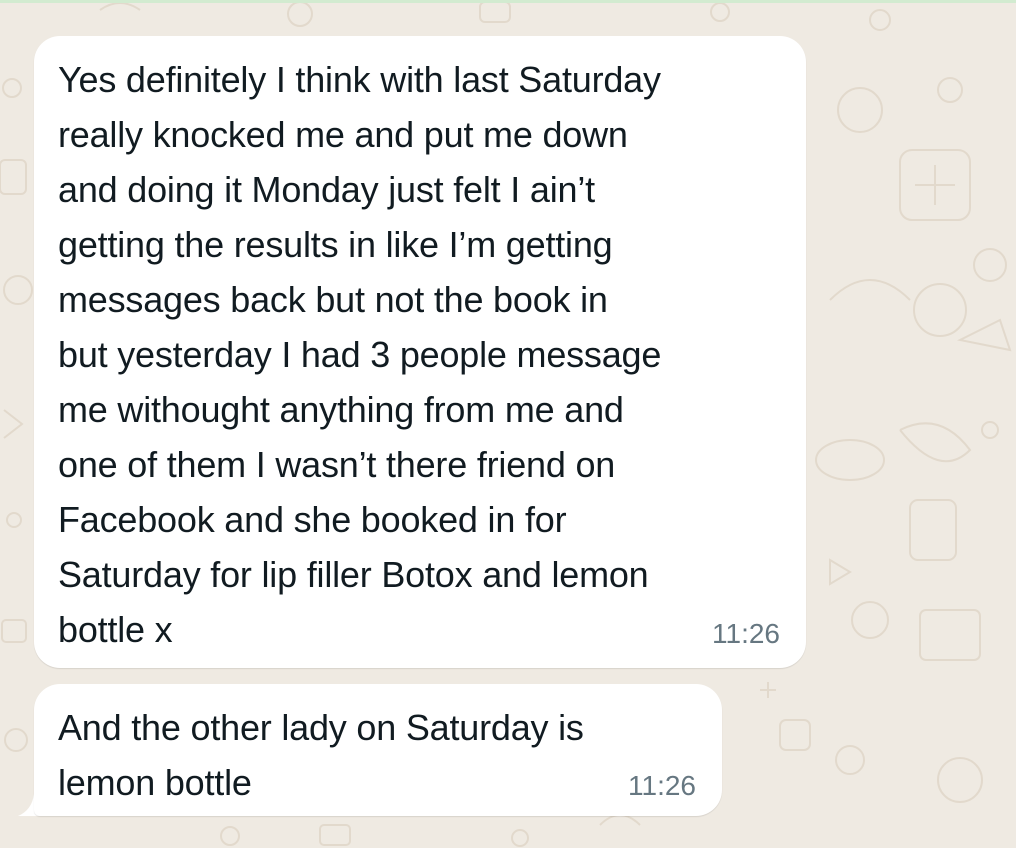 Image resolution: width=1016 pixels, height=848 pixels. I want to click on top-edge-strip, so click(508, 1).